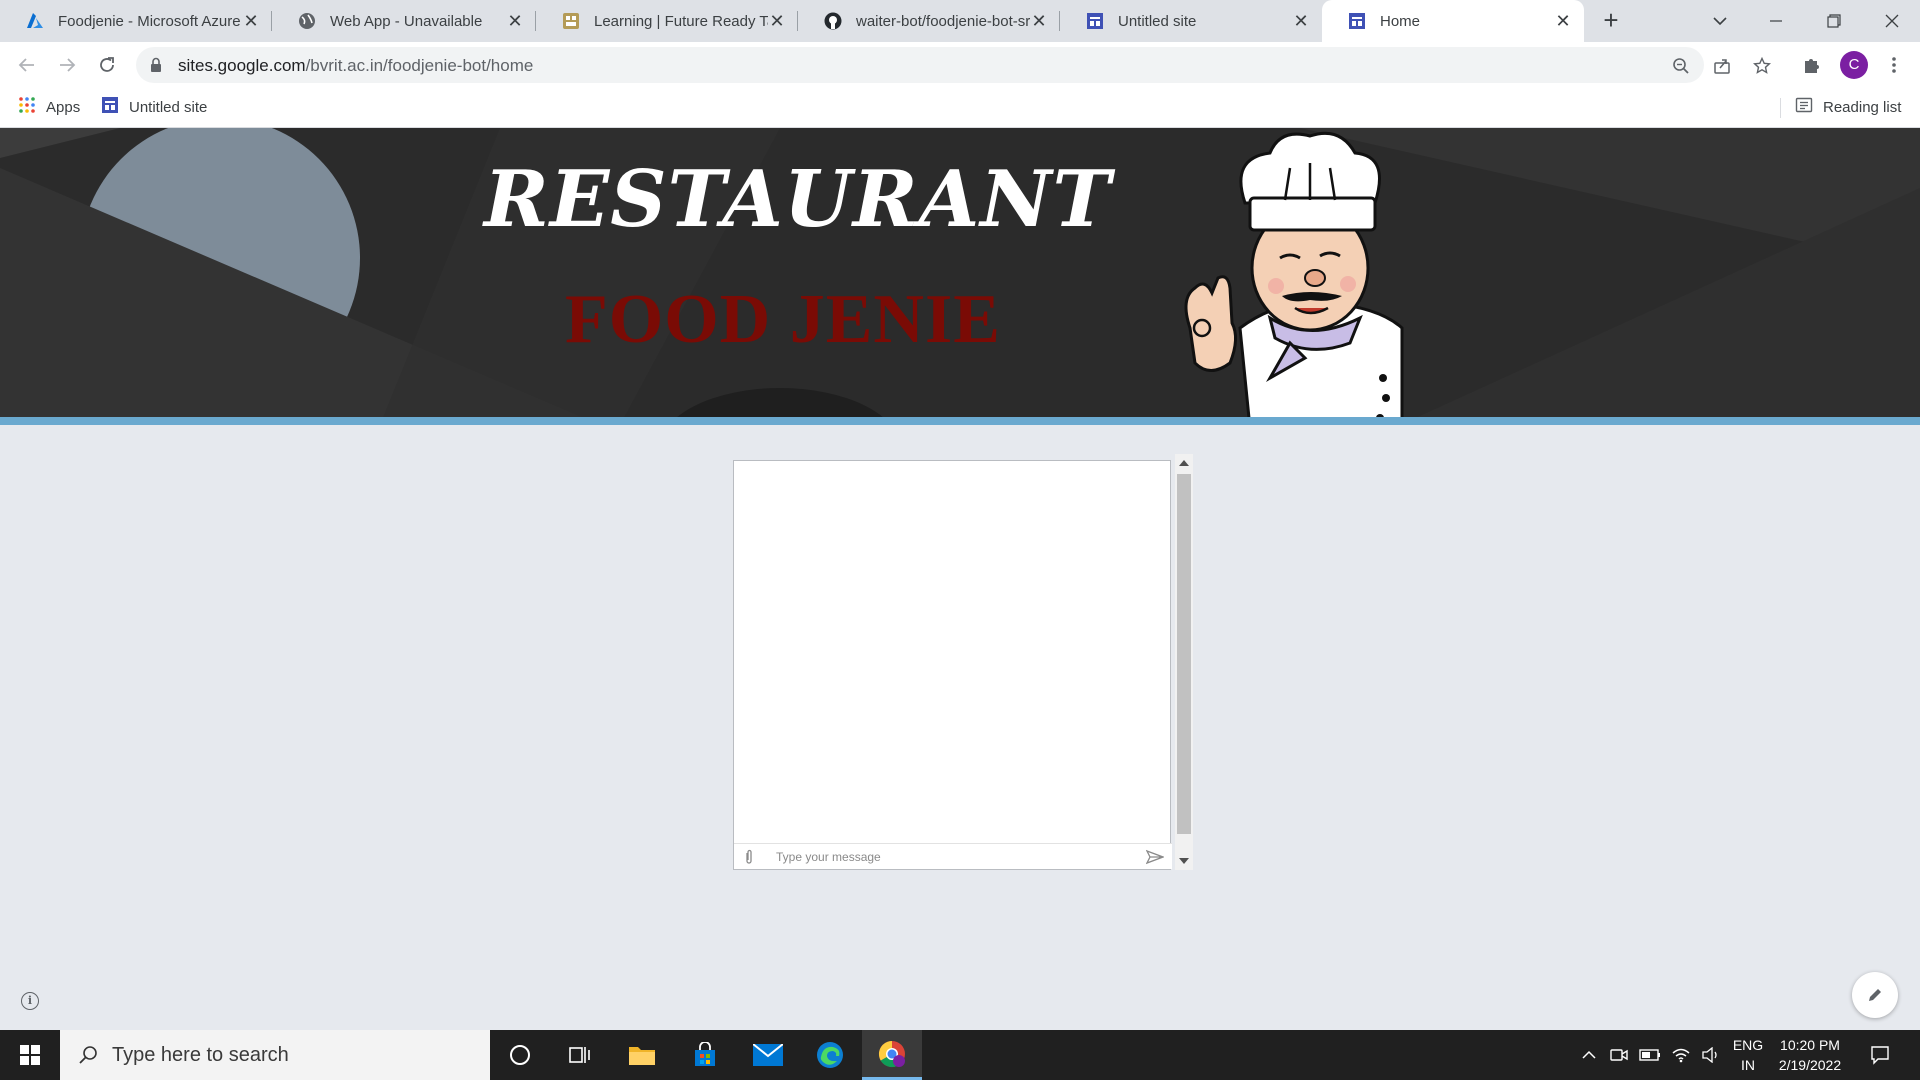 The height and width of the screenshot is (1080, 1920). Describe the element at coordinates (149, 21) in the screenshot. I see `tab-title: Foodjenie - Microsoft Azure` at that location.